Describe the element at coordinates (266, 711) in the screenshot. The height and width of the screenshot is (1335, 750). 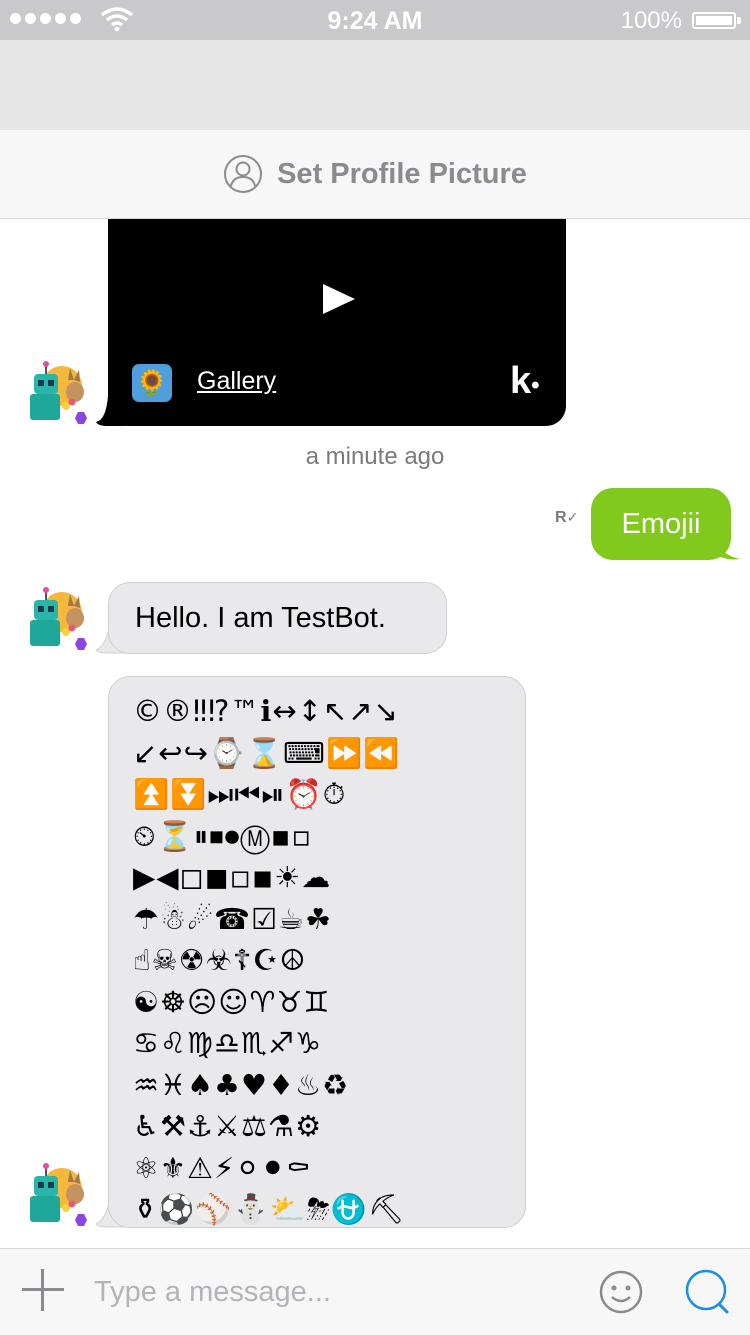
I see `emoji-line: ©®‼⁉™ℹ↔↕↖↗↘` at that location.